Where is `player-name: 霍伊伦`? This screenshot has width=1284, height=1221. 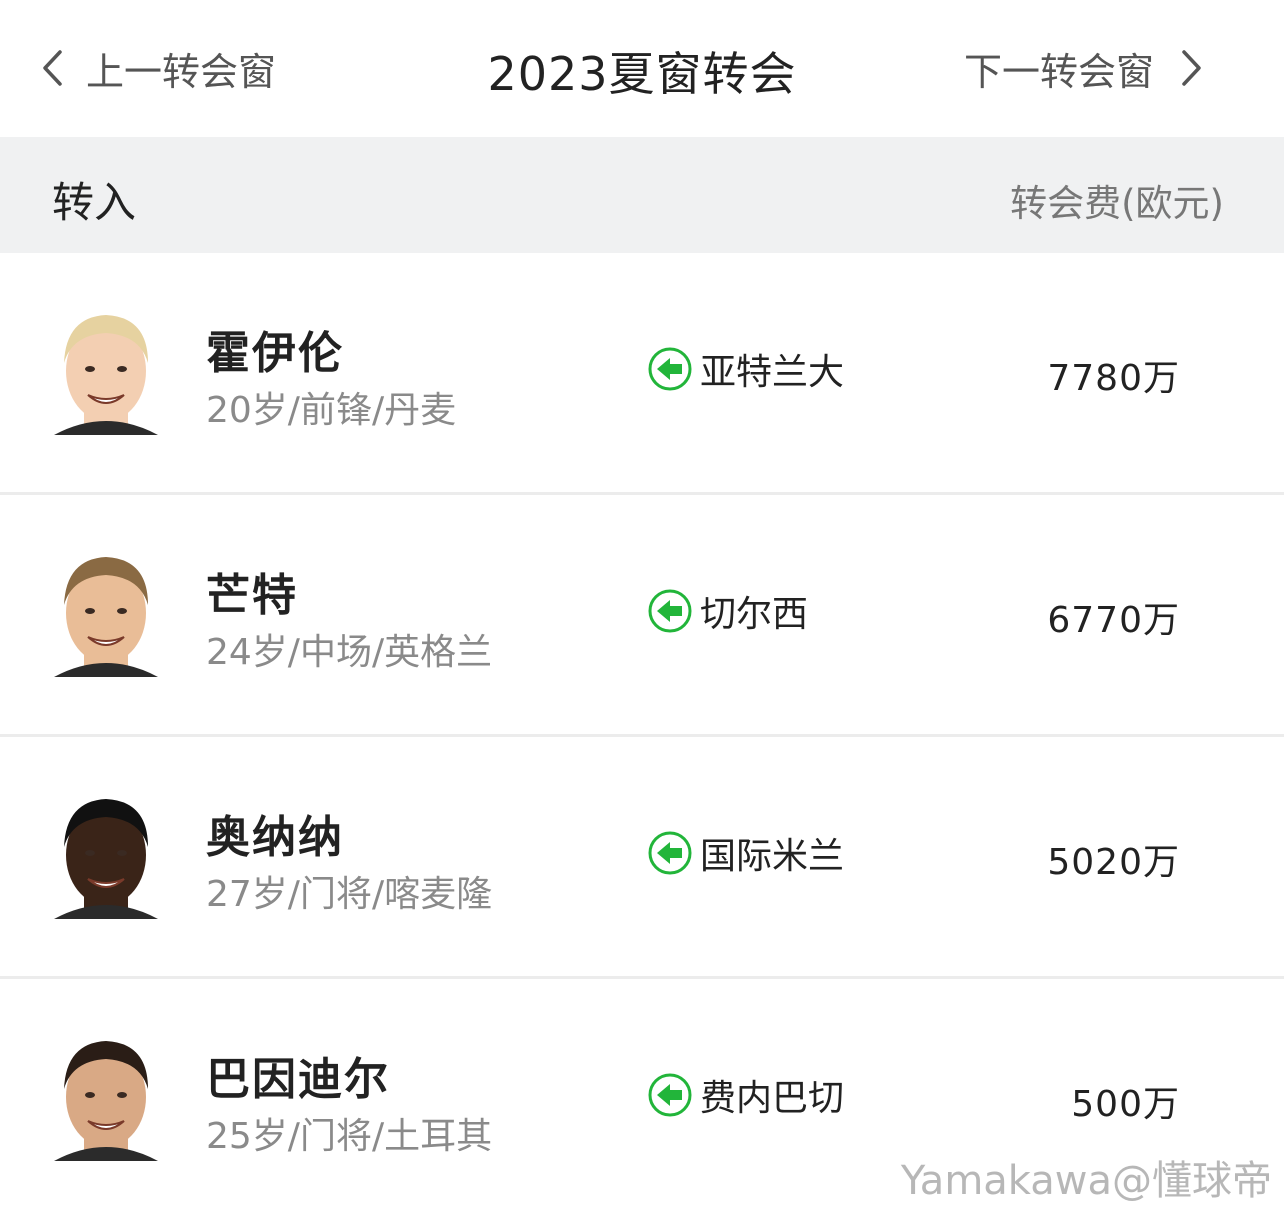 player-name: 霍伊伦 is located at coordinates (275, 353).